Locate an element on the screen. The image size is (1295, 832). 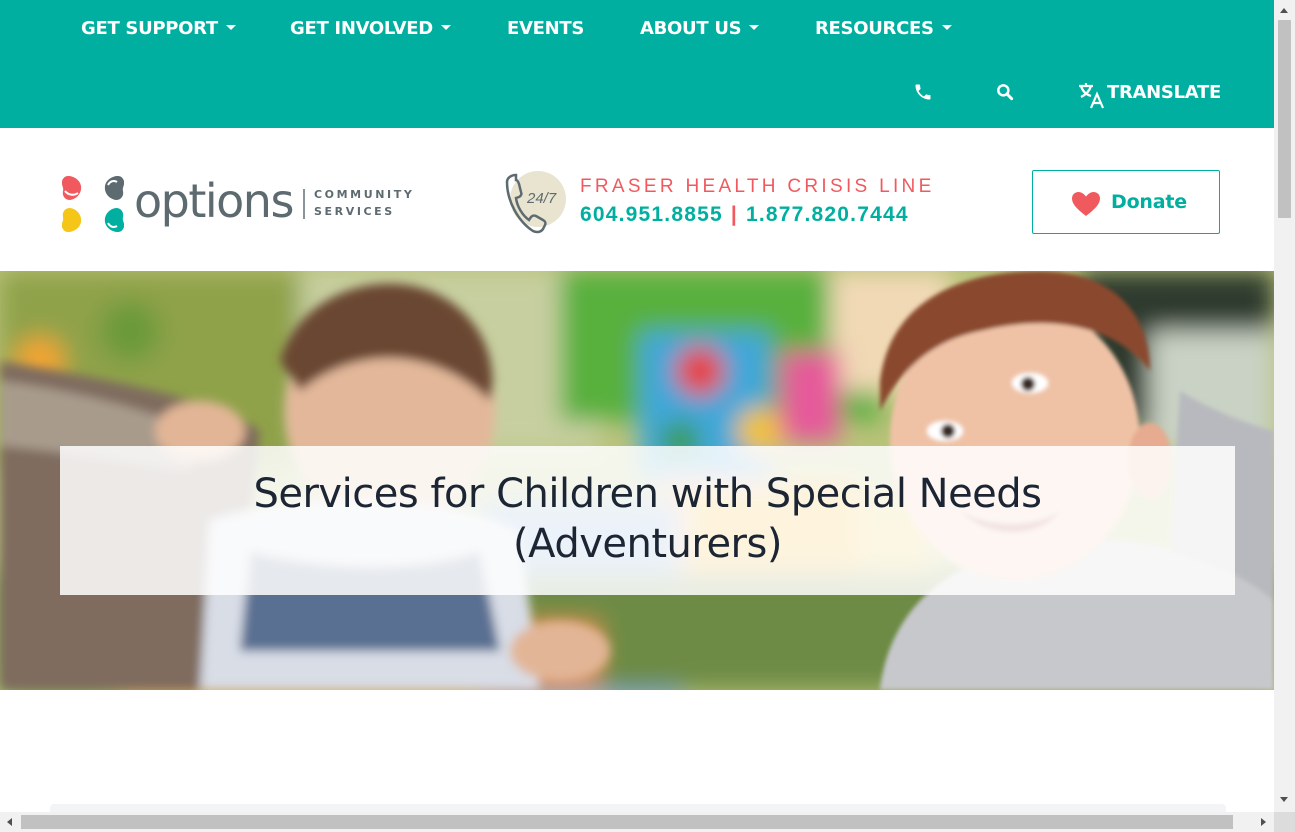
options-logo: options COMMUNITY SERVICES is located at coordinates (239, 204).